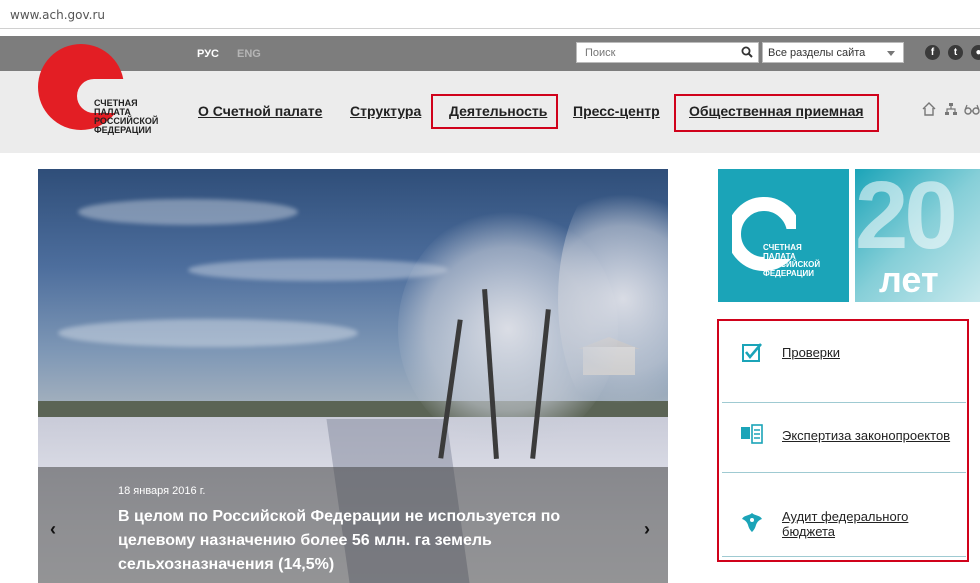  Describe the element at coordinates (817, 53) in the screenshot. I see `section-select-value: Все разделы сайта` at that location.